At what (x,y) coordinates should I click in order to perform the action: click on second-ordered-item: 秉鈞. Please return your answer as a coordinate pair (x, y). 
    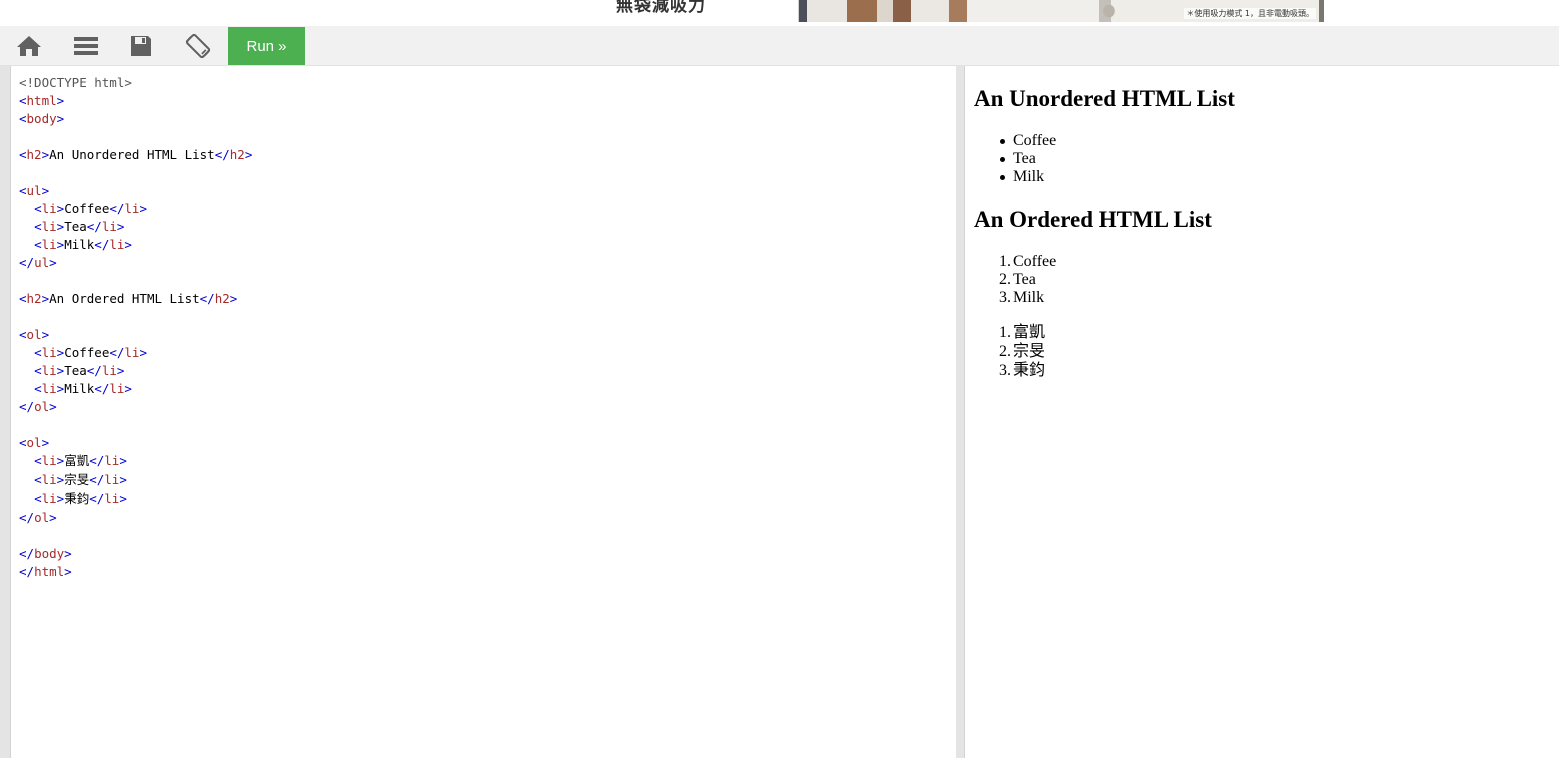
    Looking at the image, I should click on (1029, 370).